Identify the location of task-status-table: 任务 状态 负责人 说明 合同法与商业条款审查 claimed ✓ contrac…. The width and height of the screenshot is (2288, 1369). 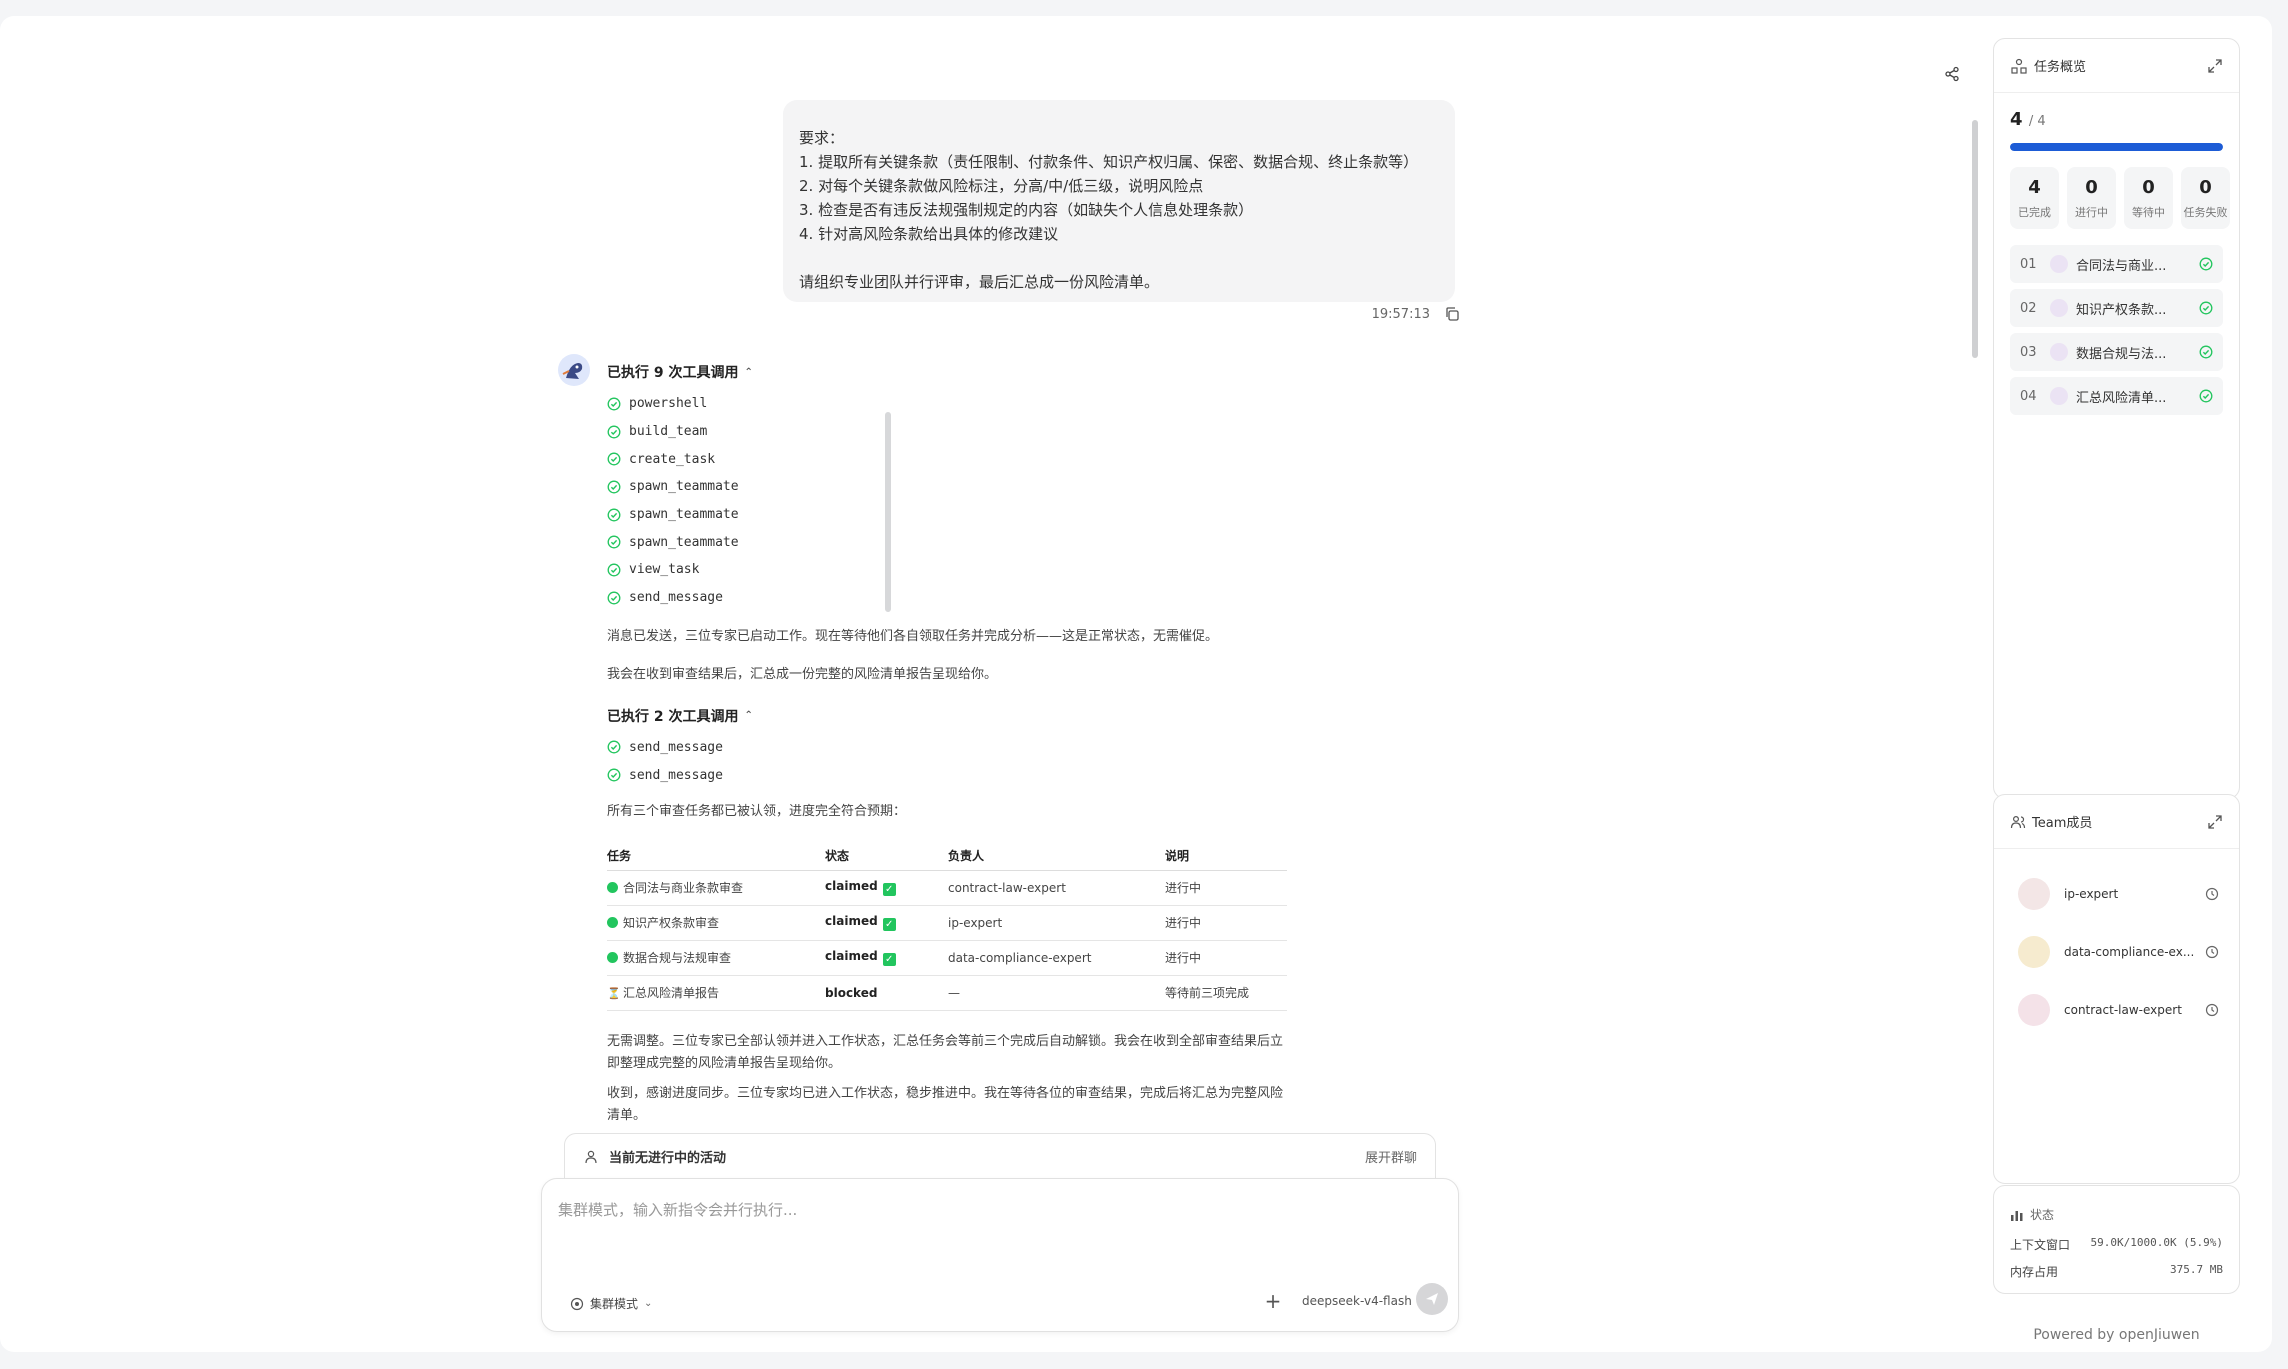
(947, 925).